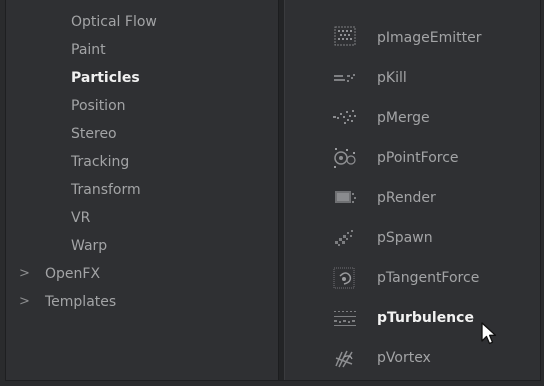 The height and width of the screenshot is (386, 544). What do you see at coordinates (406, 198) in the screenshot?
I see `tool-label: pRender` at bounding box center [406, 198].